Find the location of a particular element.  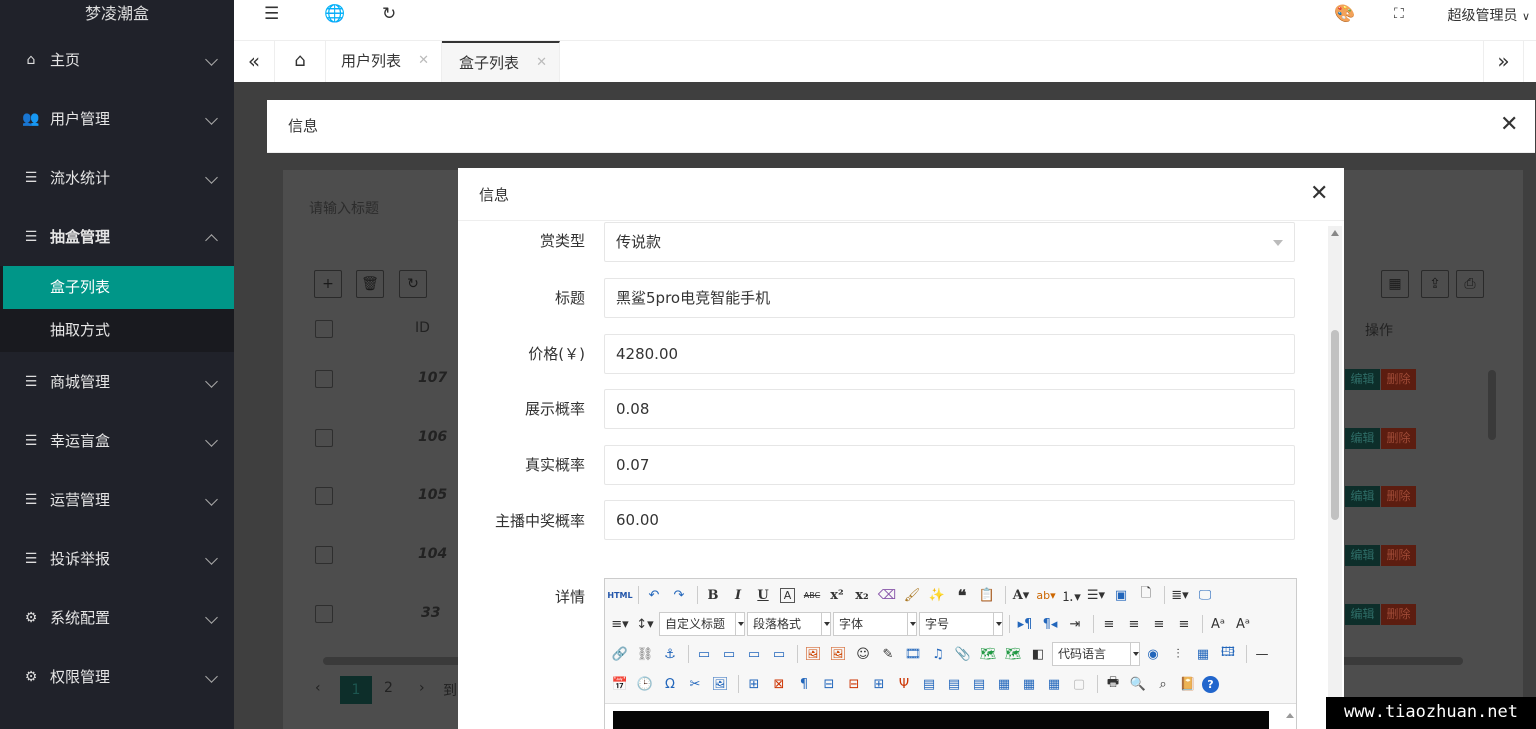

special-chars-icon: Ω is located at coordinates (670, 684).